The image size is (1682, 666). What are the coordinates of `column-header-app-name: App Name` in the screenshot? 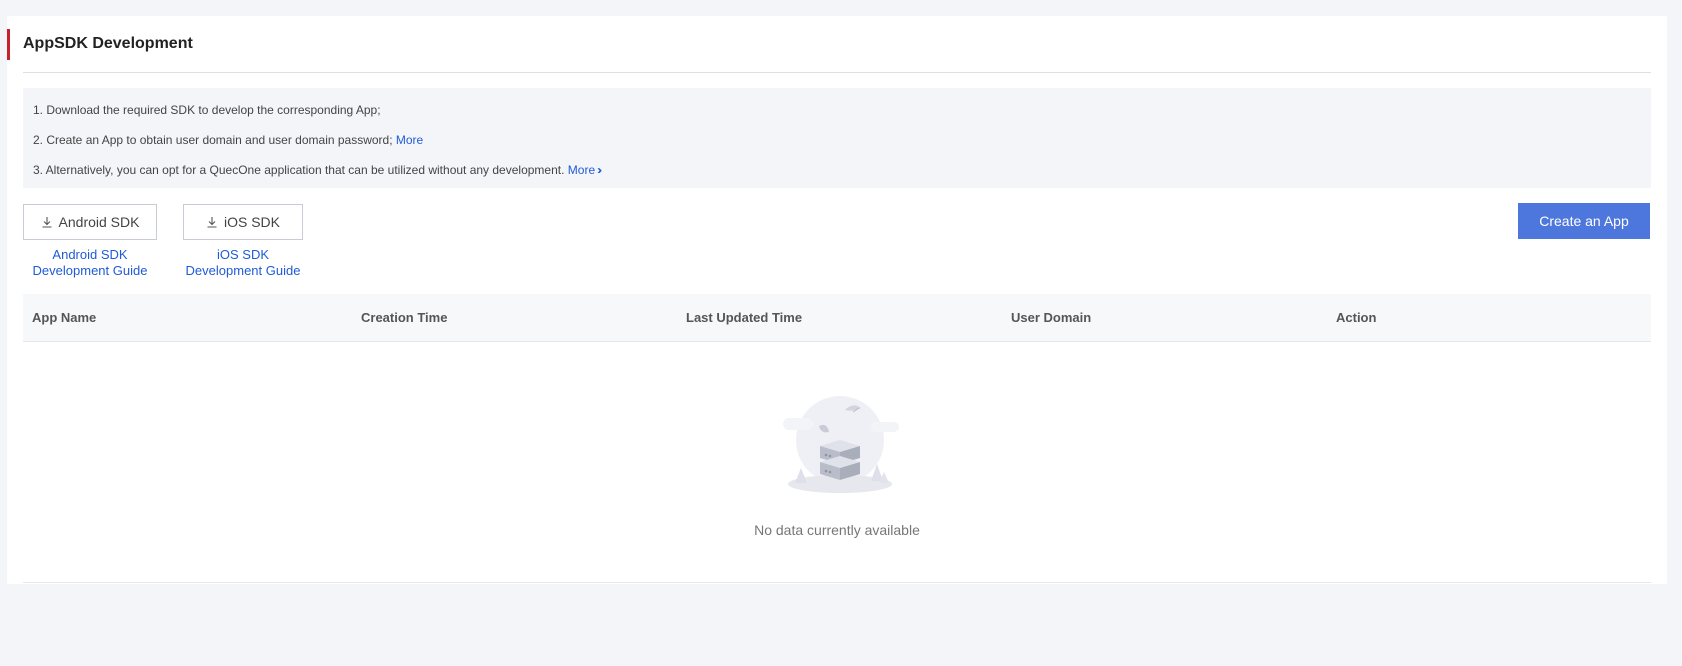 It's located at (64, 317).